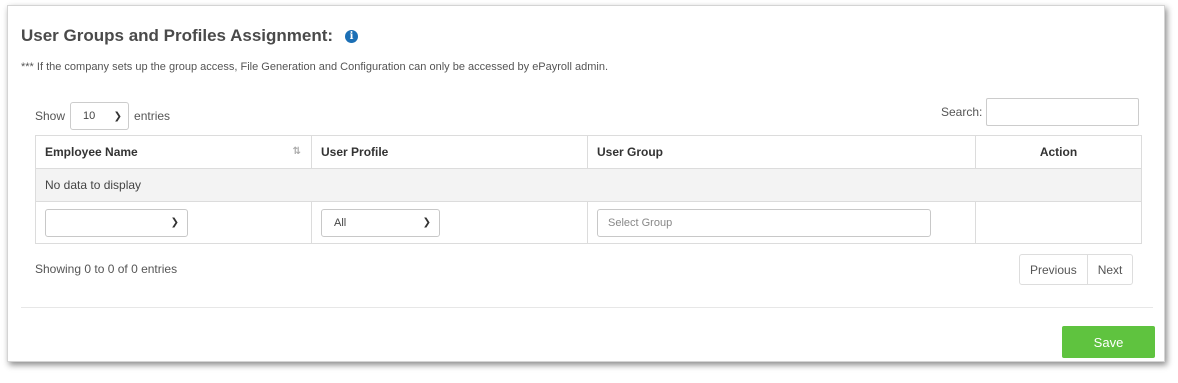 This screenshot has height=383, width=1178. What do you see at coordinates (352, 36) in the screenshot?
I see `info-icon: i` at bounding box center [352, 36].